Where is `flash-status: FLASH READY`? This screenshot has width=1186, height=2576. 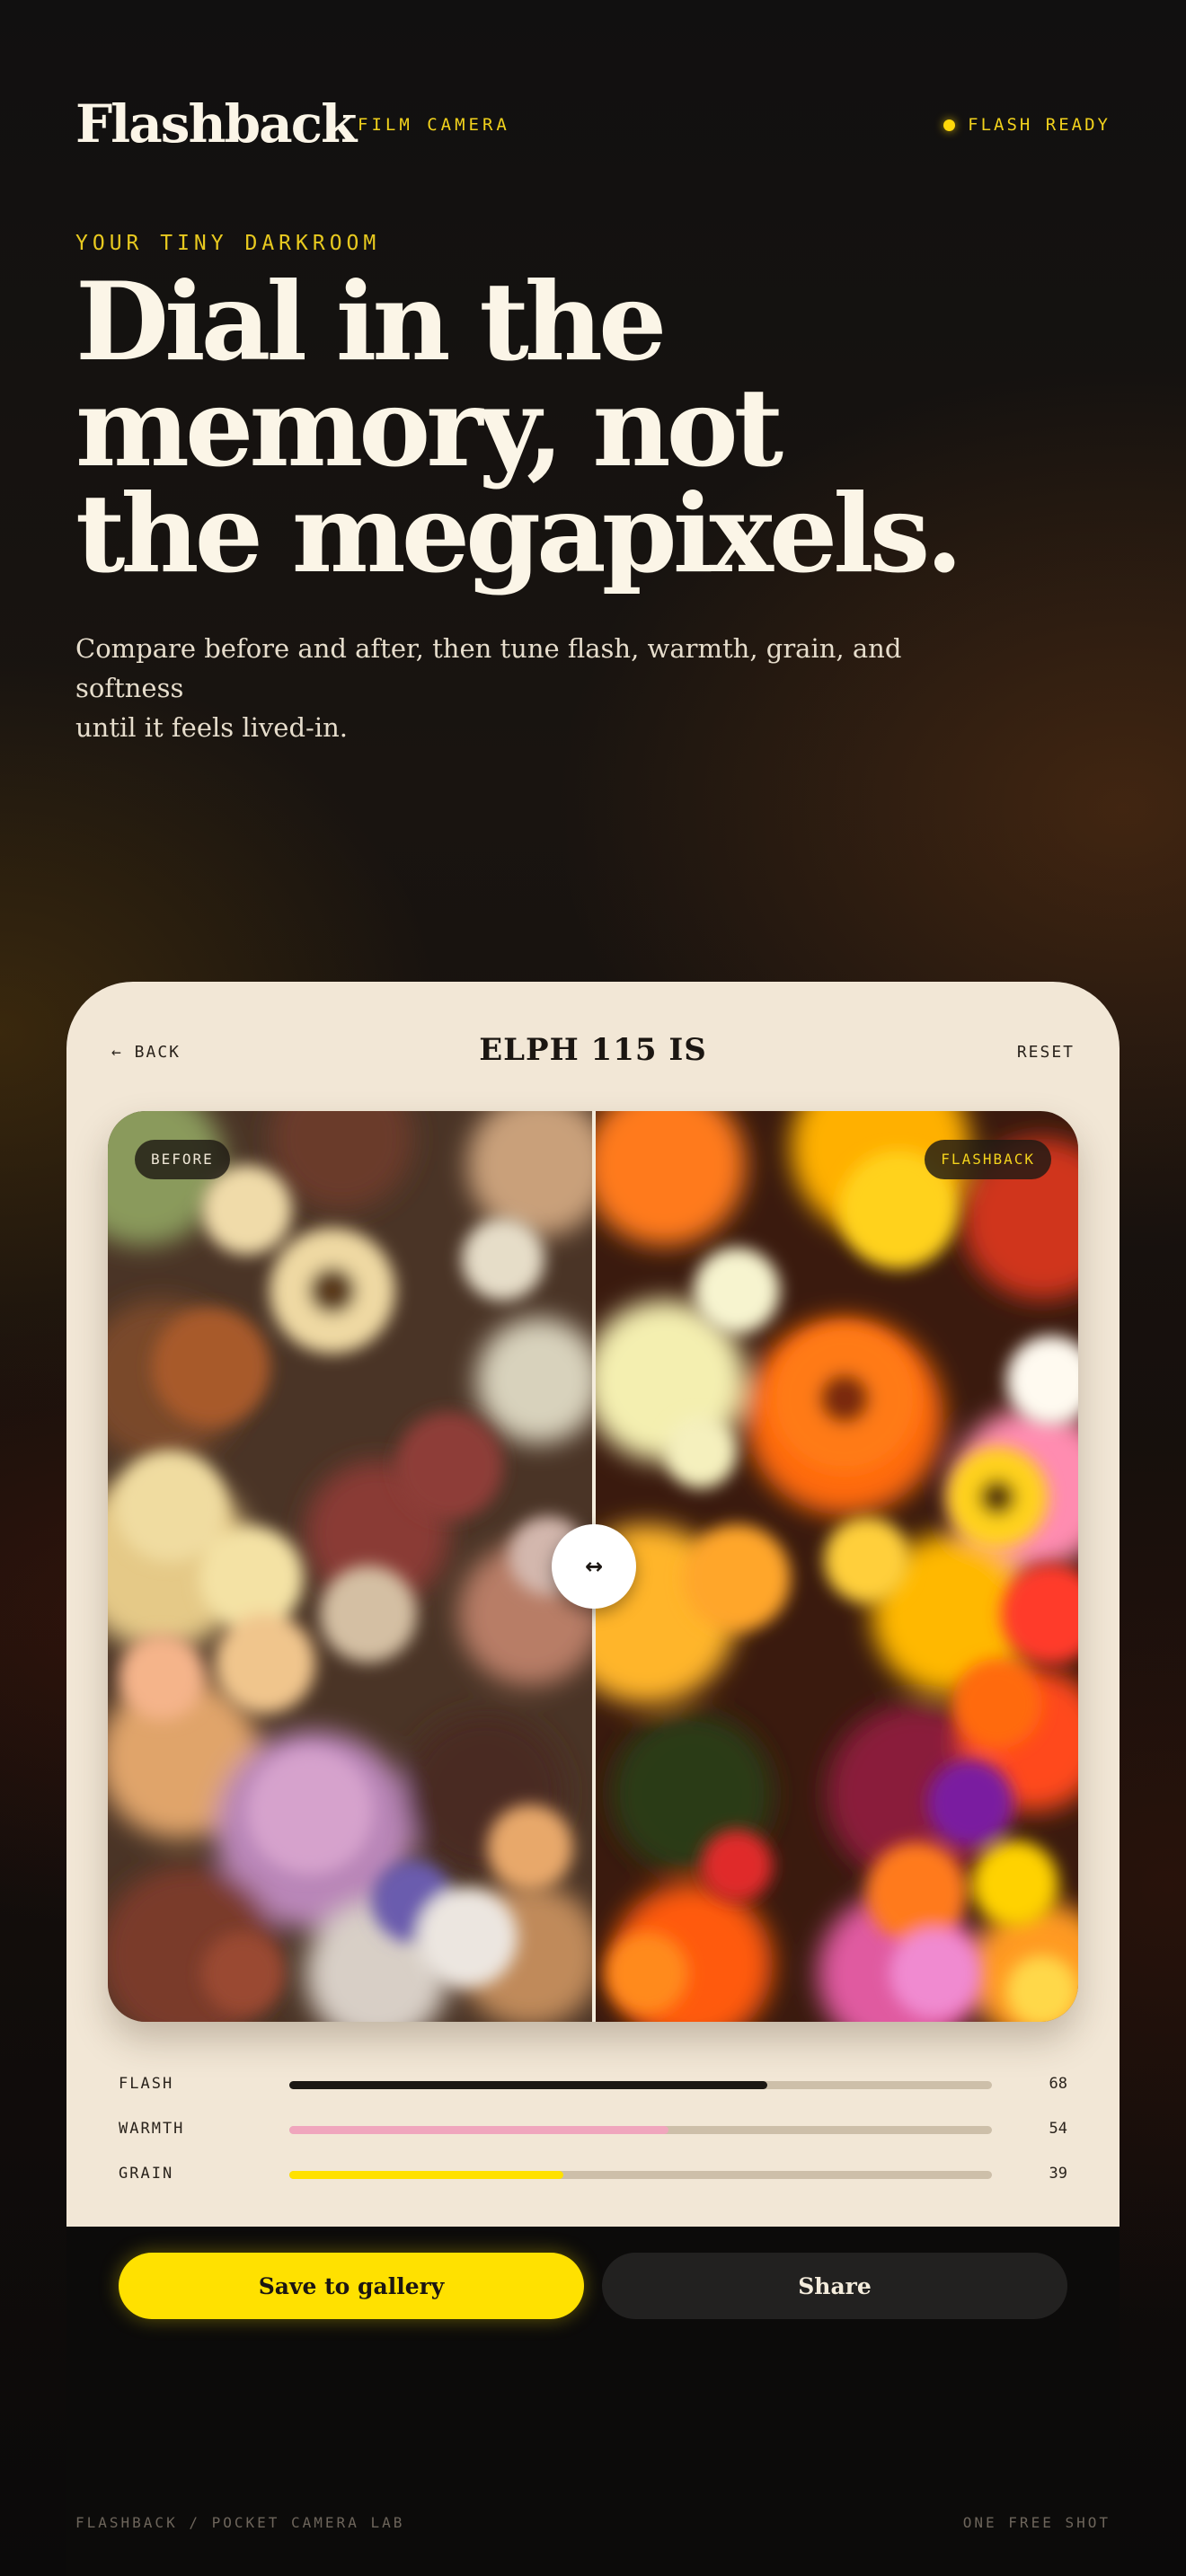 flash-status: FLASH READY is located at coordinates (1027, 125).